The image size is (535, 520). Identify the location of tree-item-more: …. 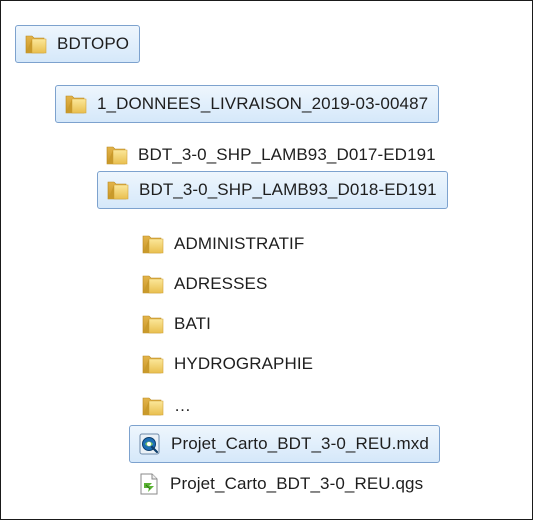
(167, 406).